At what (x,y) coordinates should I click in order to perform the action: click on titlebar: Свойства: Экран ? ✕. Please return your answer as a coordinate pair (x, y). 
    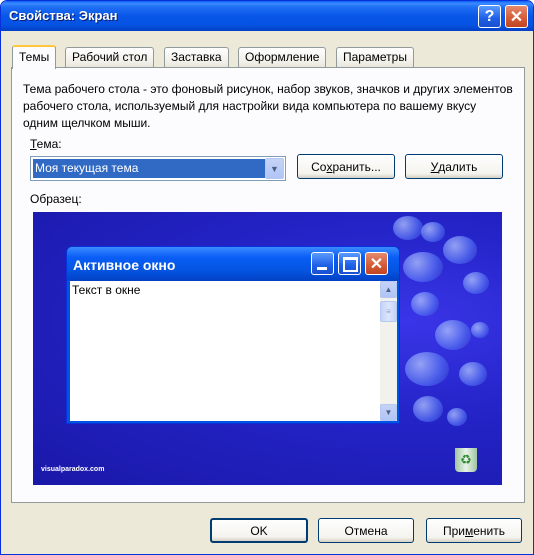
    Looking at the image, I should click on (267, 16).